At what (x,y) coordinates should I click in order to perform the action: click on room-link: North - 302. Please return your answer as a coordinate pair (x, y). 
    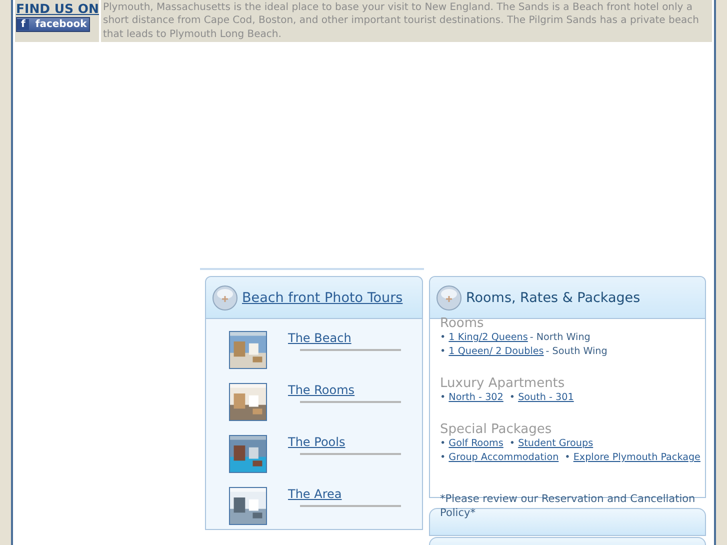
    Looking at the image, I should click on (476, 397).